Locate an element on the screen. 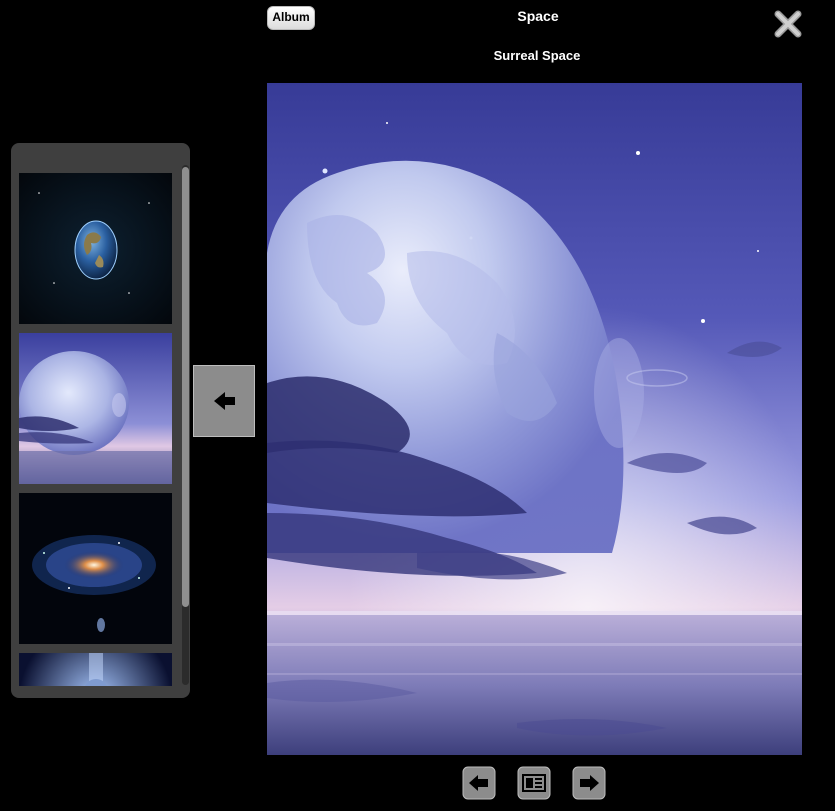 This screenshot has height=811, width=835. close-button is located at coordinates (788, 24).